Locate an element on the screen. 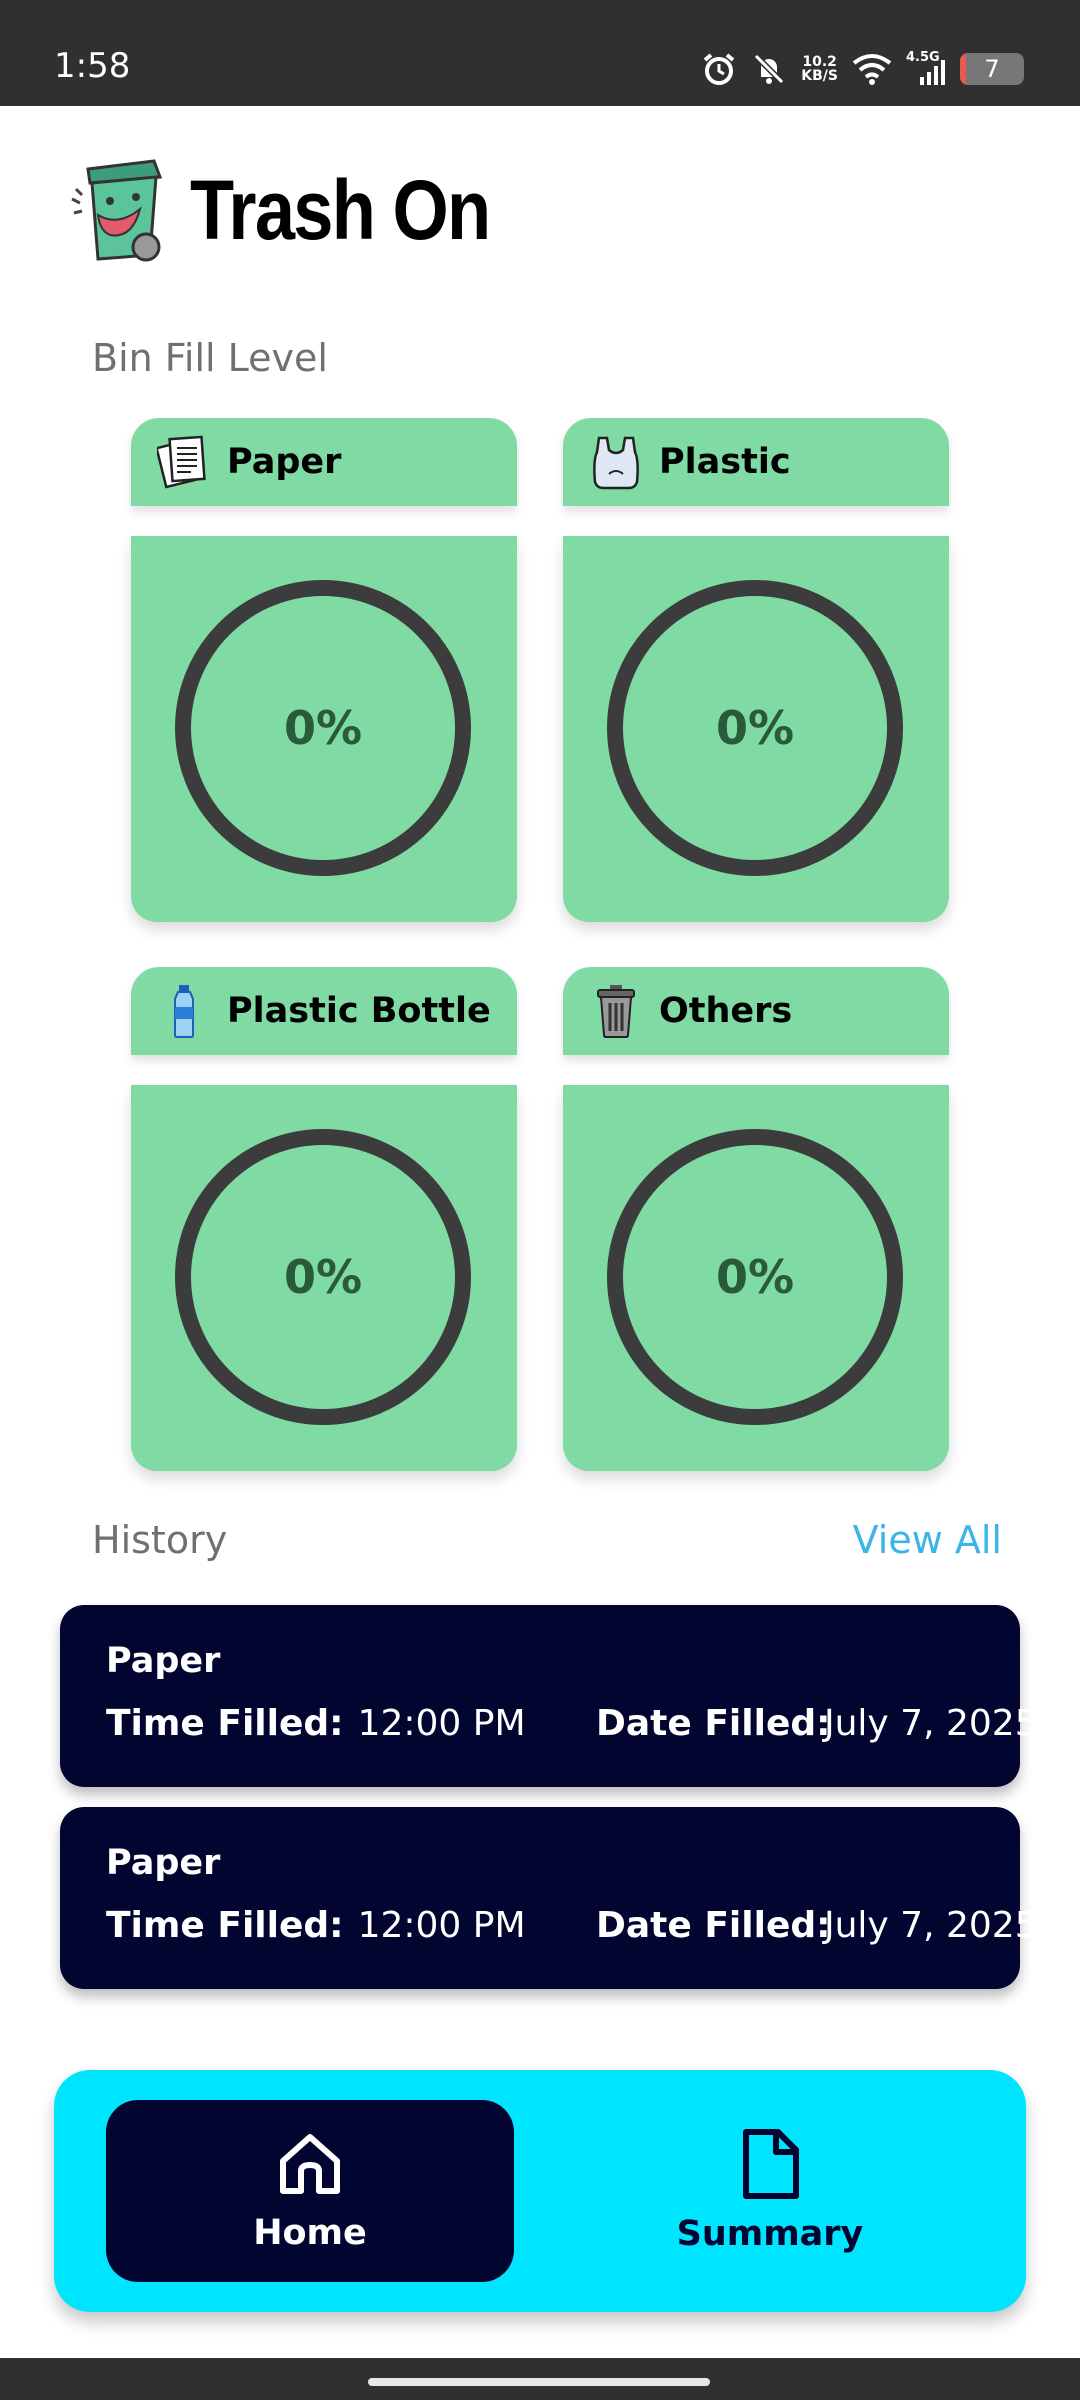  bin-label: Plastic is located at coordinates (725, 462).